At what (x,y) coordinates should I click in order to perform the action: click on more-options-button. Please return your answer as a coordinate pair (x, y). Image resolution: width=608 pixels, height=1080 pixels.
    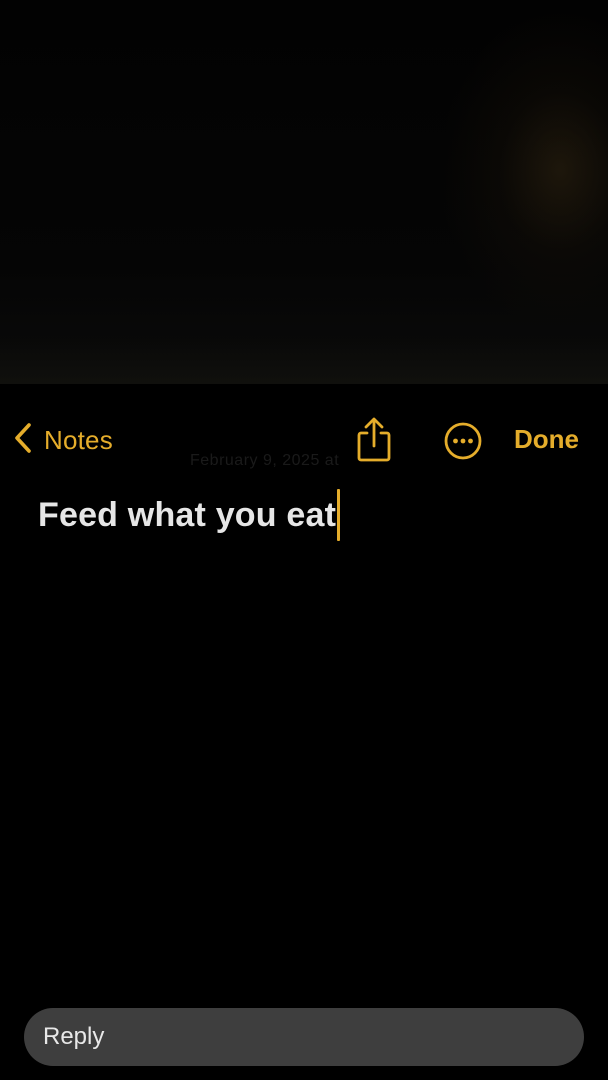
    Looking at the image, I should click on (463, 441).